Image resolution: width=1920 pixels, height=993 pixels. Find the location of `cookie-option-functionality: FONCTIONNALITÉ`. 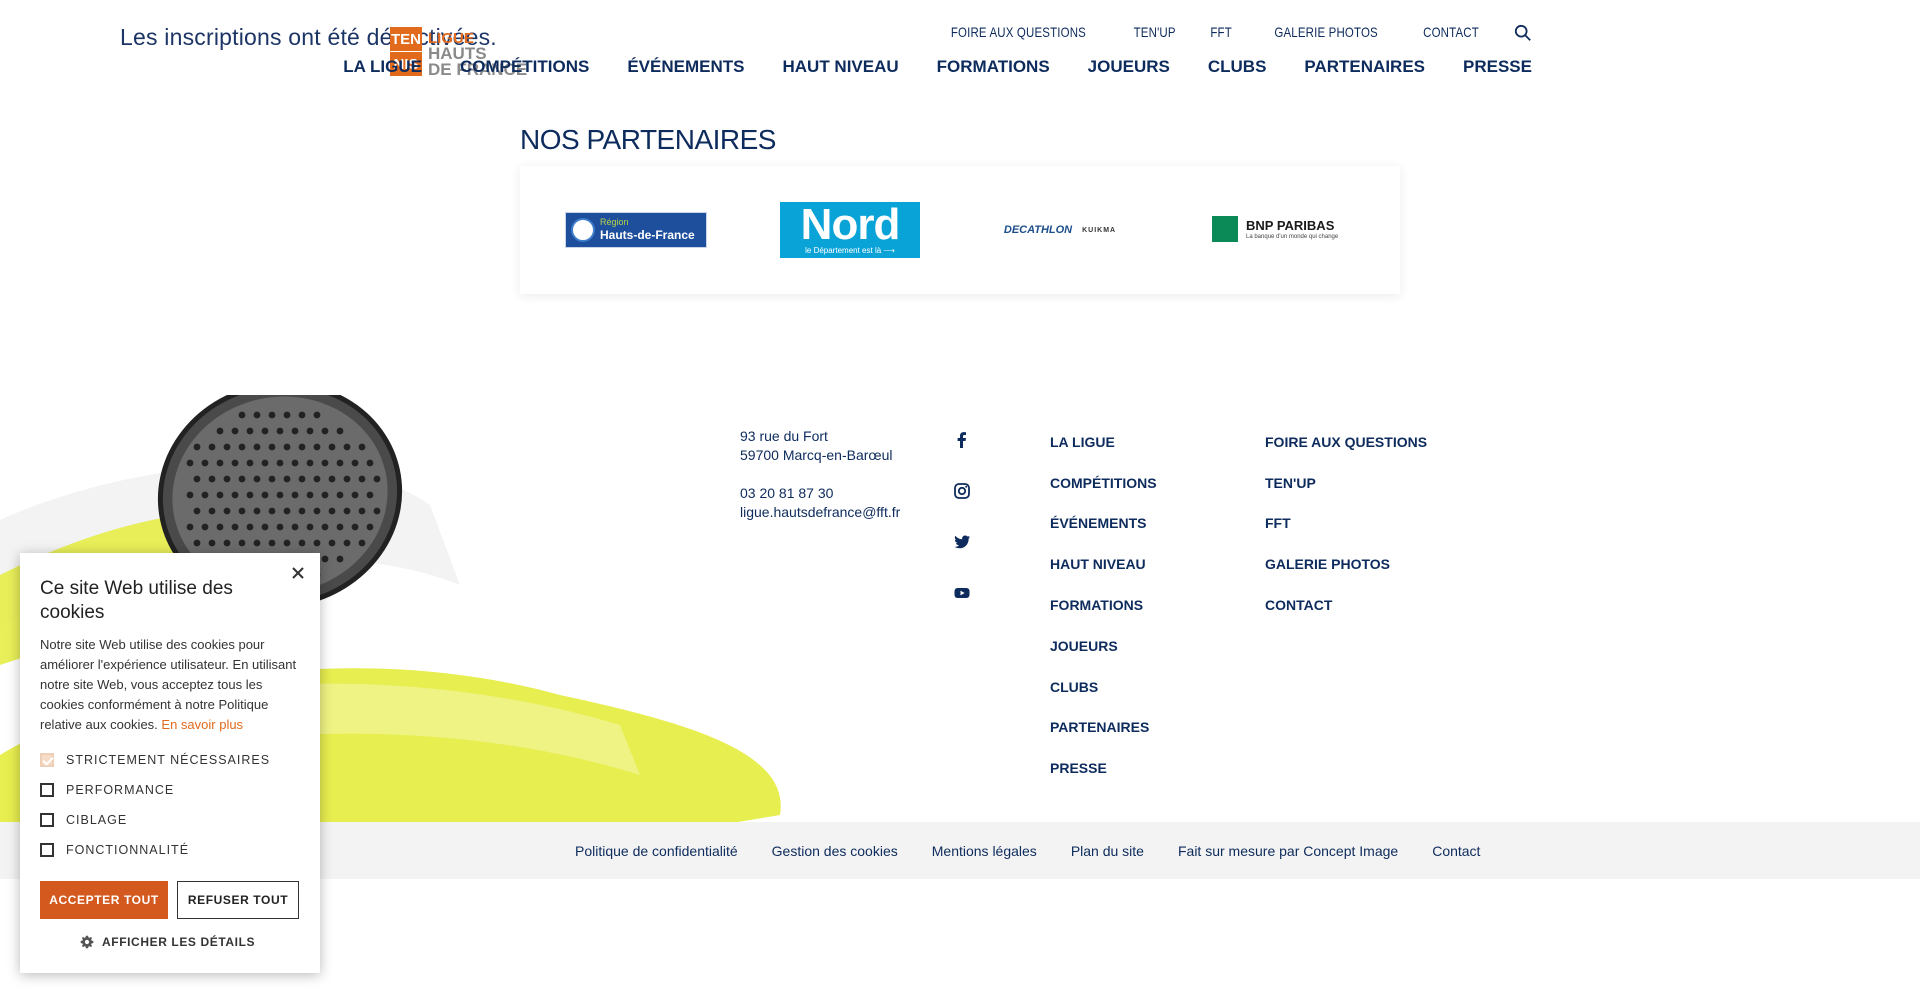

cookie-option-functionality: FONCTIONNALITÉ is located at coordinates (114, 850).